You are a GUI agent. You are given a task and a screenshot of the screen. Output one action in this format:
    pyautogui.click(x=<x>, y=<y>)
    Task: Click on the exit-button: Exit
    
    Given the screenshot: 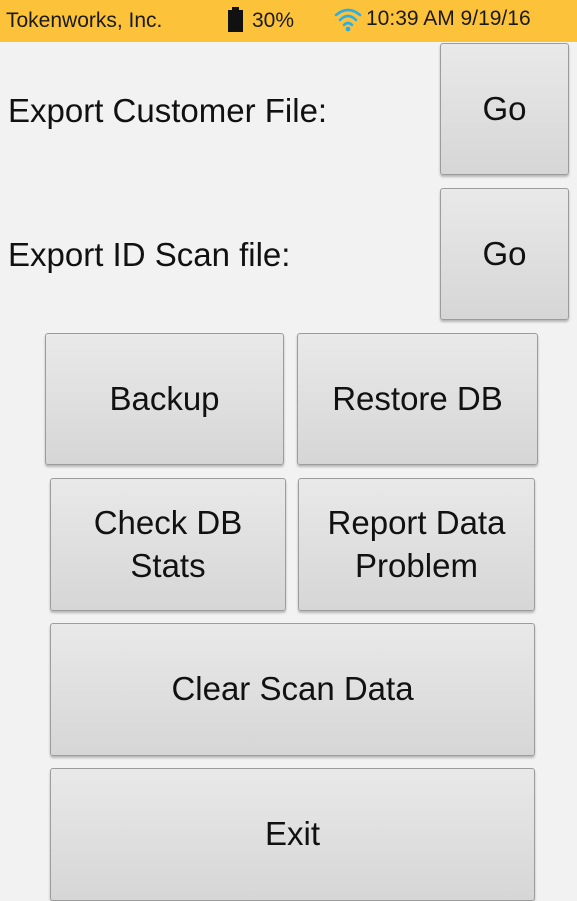 What is the action you would take?
    pyautogui.click(x=292, y=834)
    